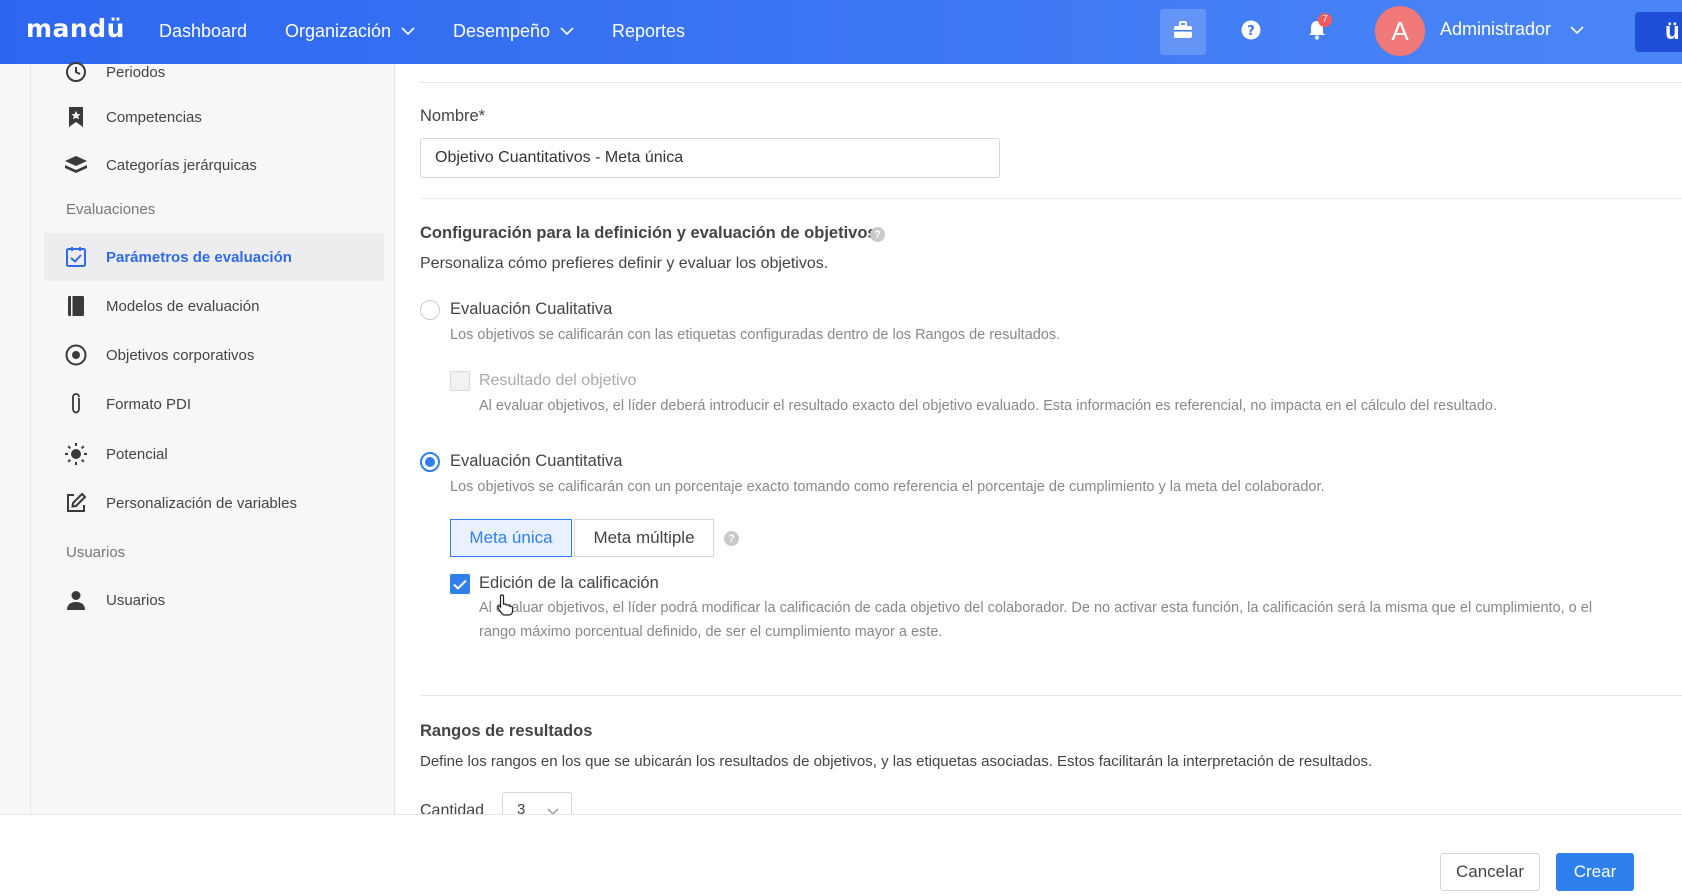  What do you see at coordinates (75, 28) in the screenshot?
I see `logo: mandü` at bounding box center [75, 28].